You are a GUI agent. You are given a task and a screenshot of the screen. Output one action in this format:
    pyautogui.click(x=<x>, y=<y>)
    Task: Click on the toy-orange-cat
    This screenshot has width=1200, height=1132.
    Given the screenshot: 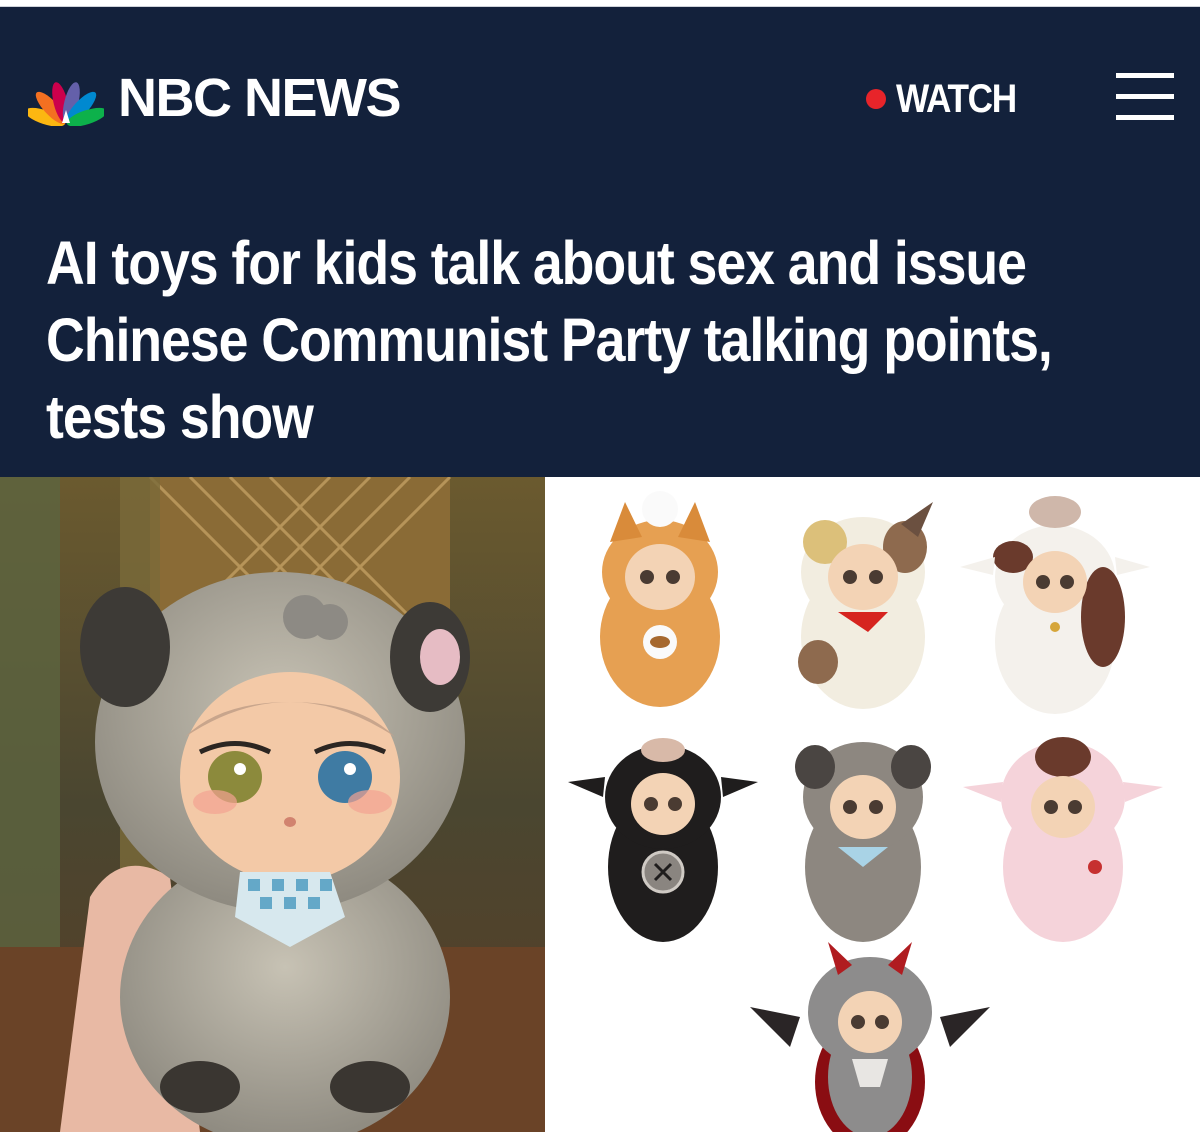 What is the action you would take?
    pyautogui.click(x=660, y=599)
    